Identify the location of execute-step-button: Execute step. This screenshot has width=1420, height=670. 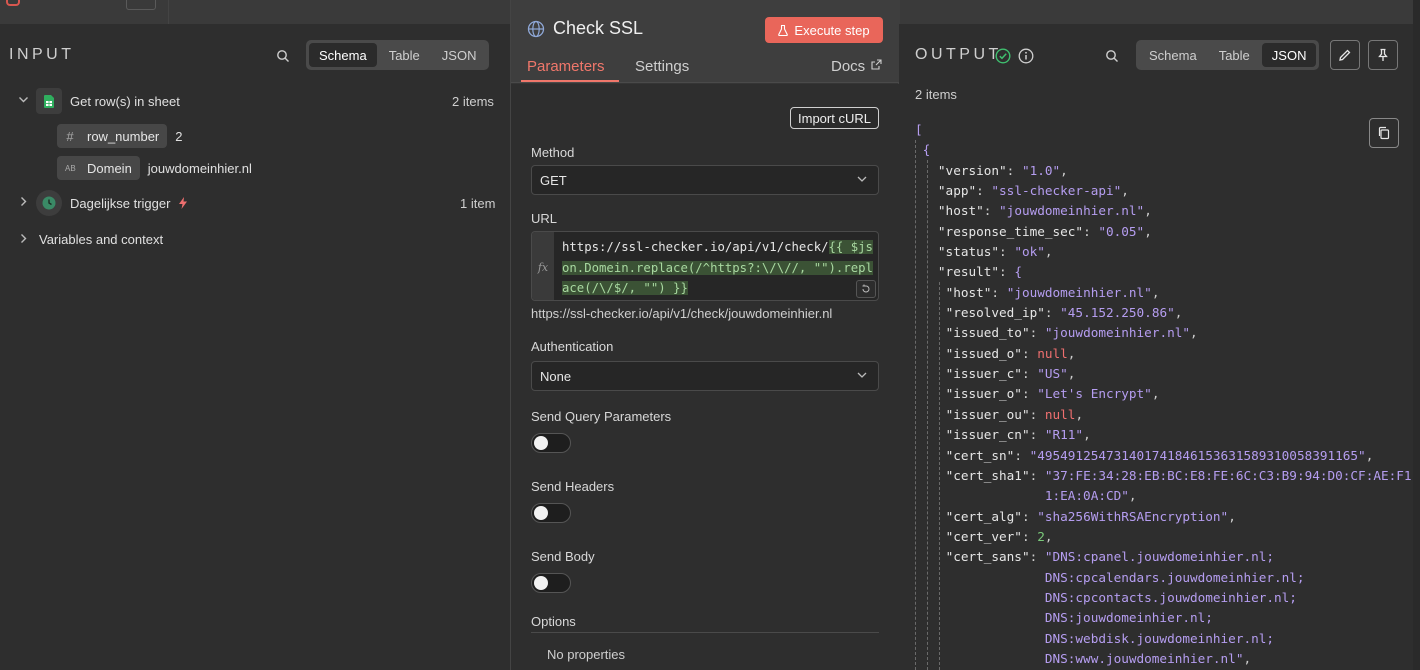
(824, 30).